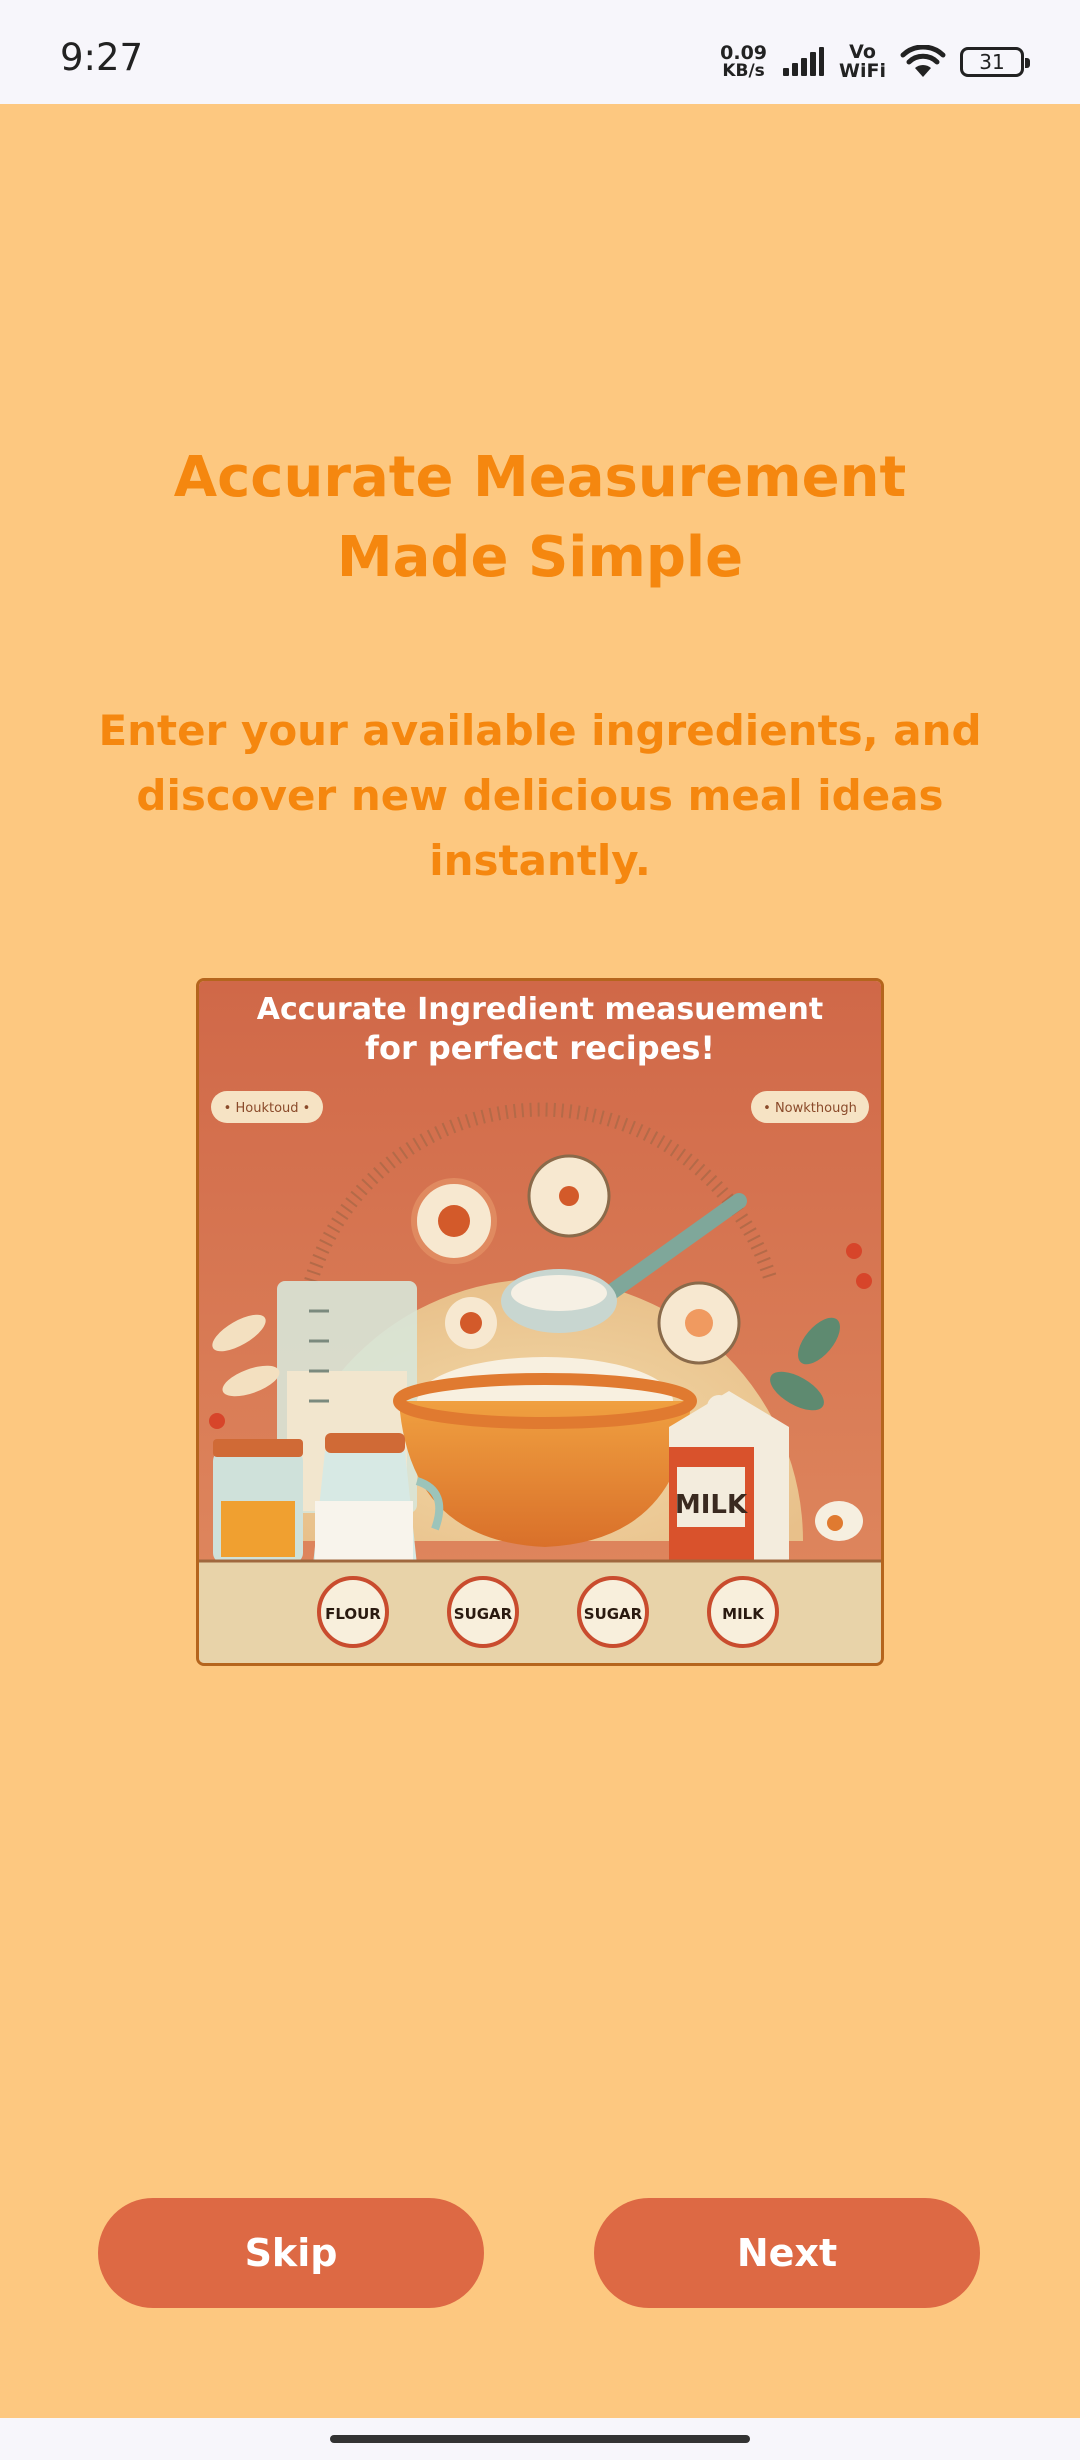 The image size is (1080, 2460). Describe the element at coordinates (804, 61) in the screenshot. I see `signal-icon` at that location.